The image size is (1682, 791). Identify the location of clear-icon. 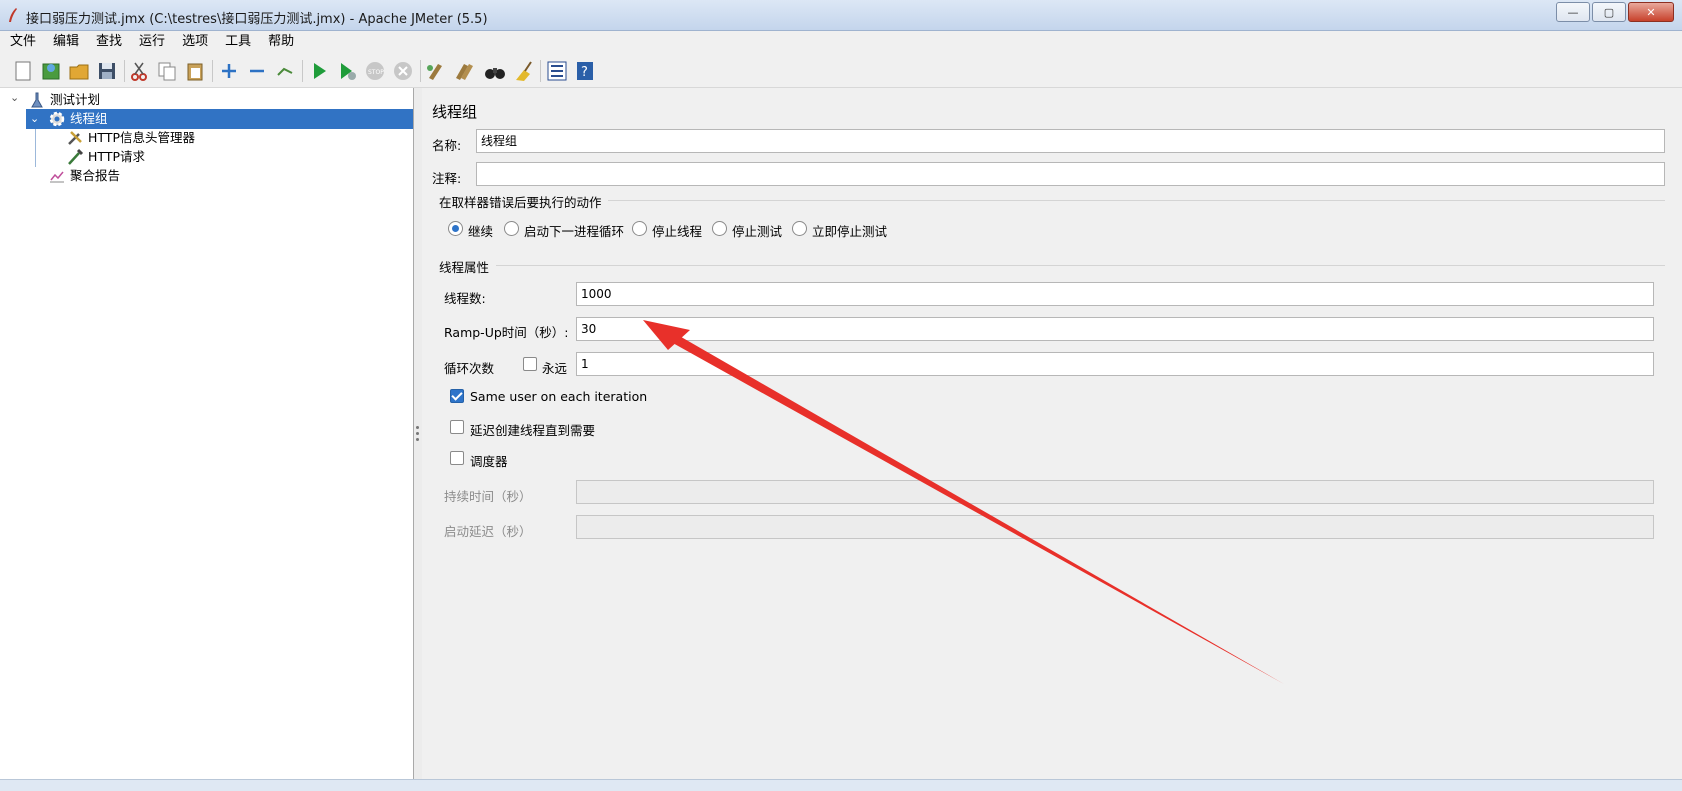
(435, 71).